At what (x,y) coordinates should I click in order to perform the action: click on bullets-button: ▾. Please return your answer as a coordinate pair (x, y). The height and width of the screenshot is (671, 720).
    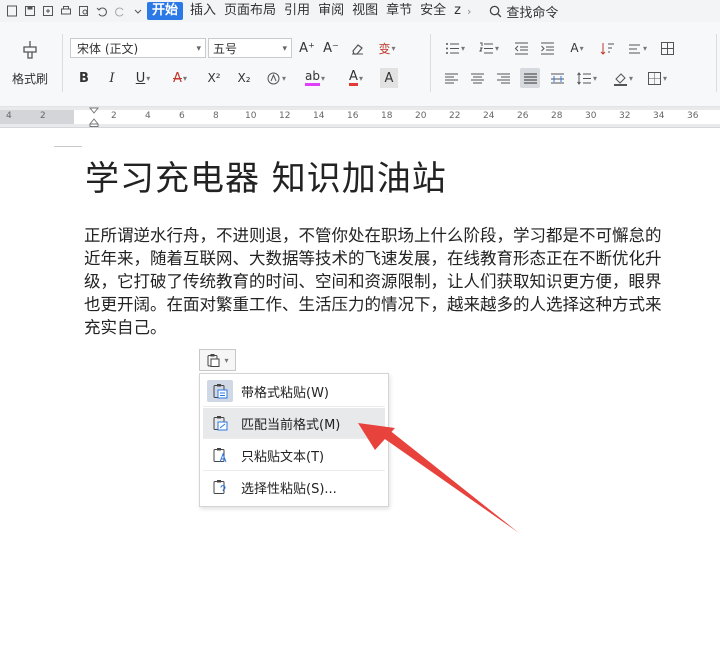
    Looking at the image, I should click on (455, 48).